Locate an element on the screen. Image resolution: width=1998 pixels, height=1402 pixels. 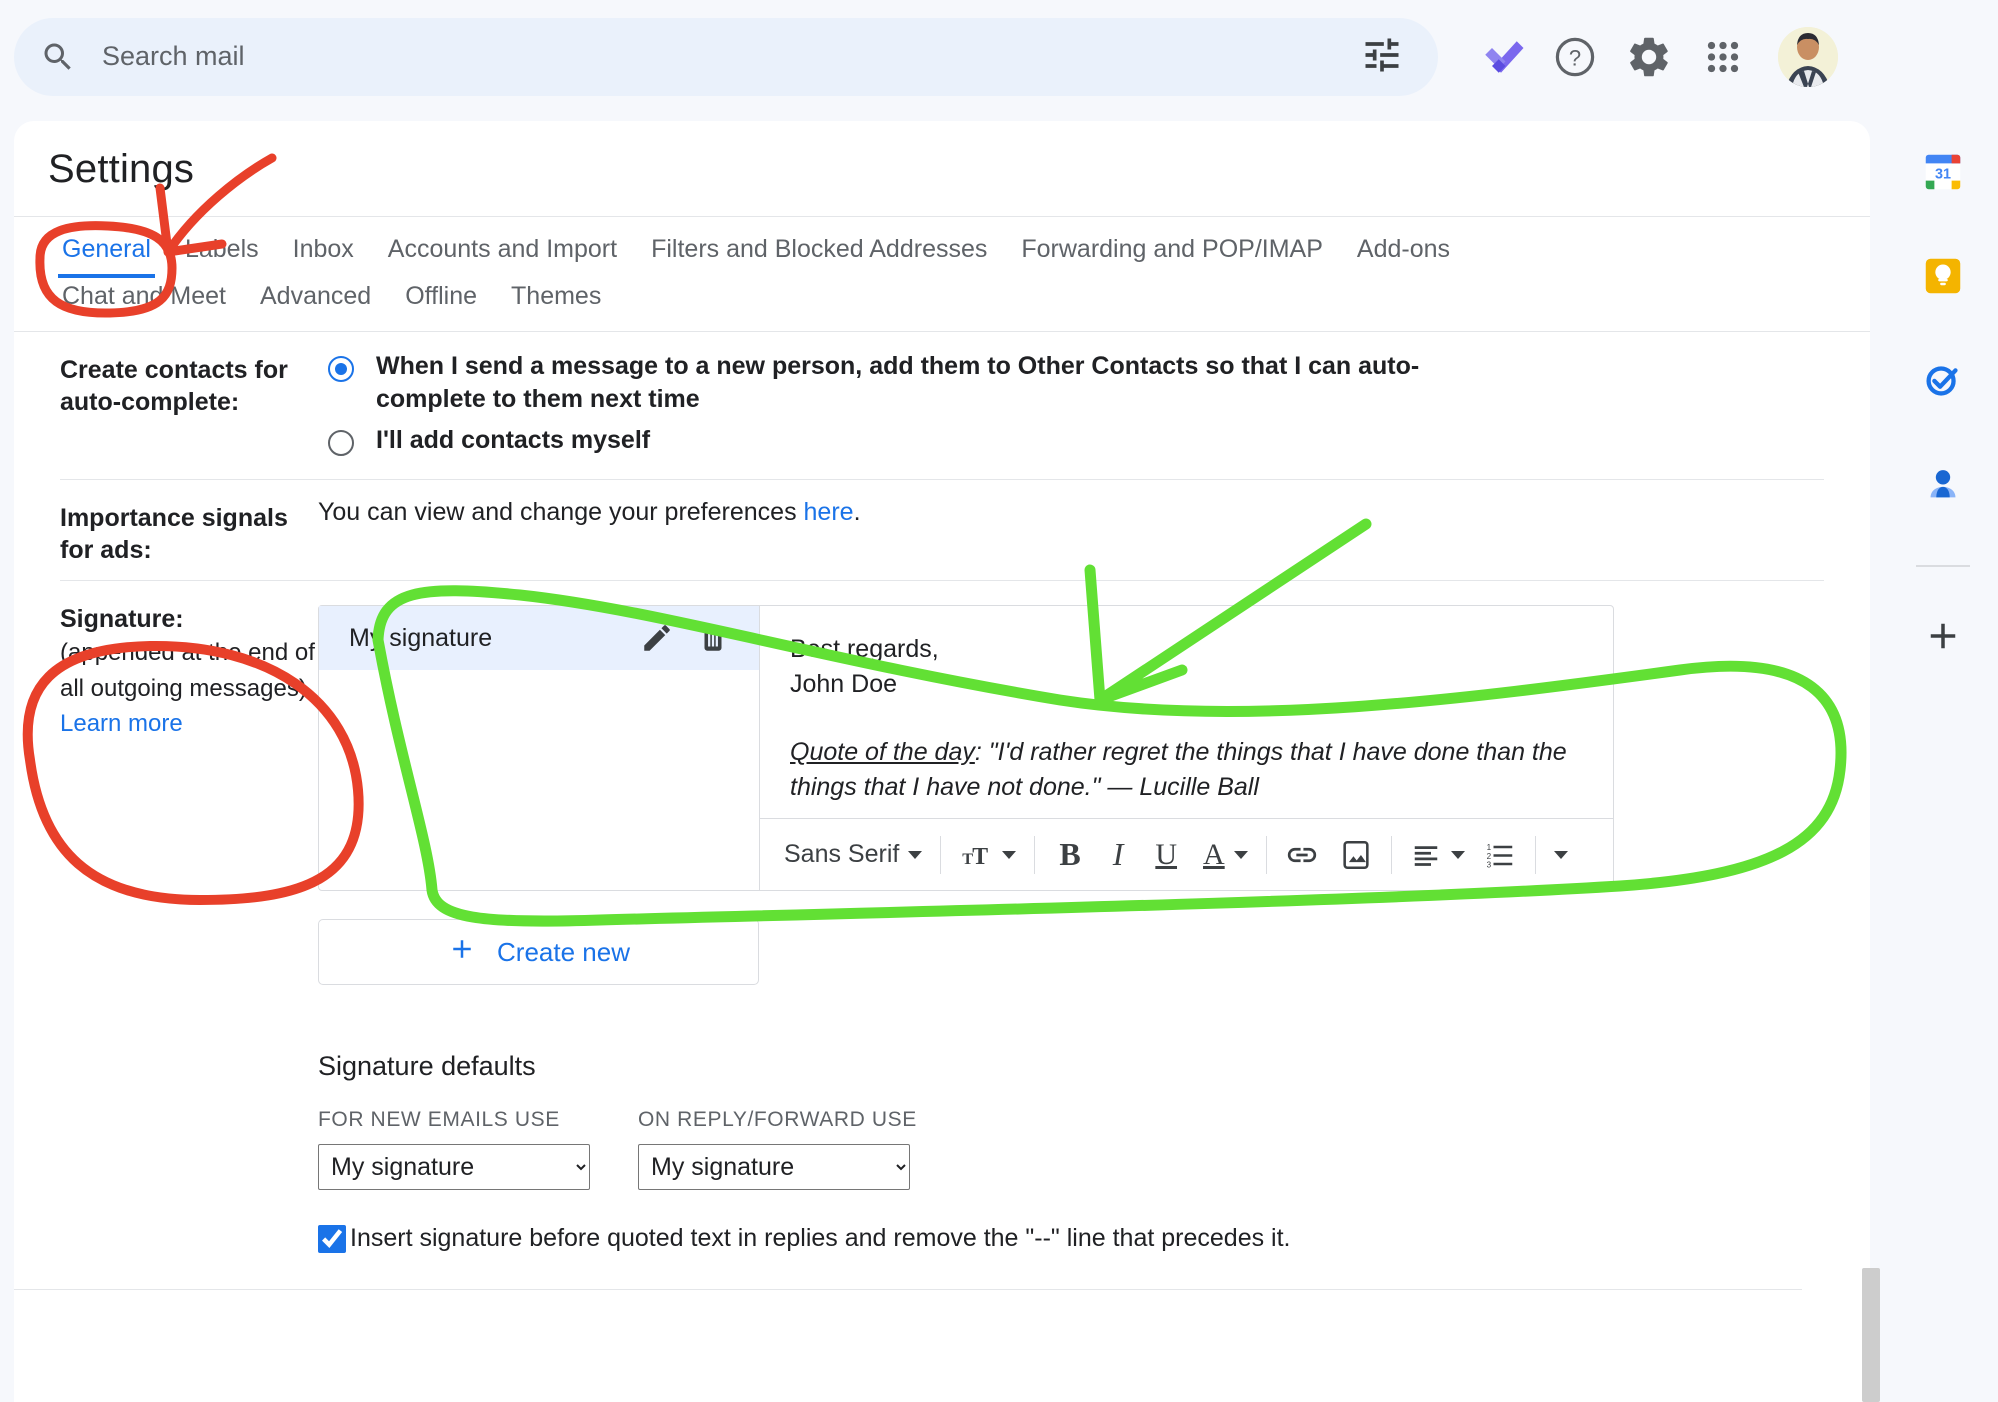
importance-signals-here-link: here is located at coordinates (829, 512).